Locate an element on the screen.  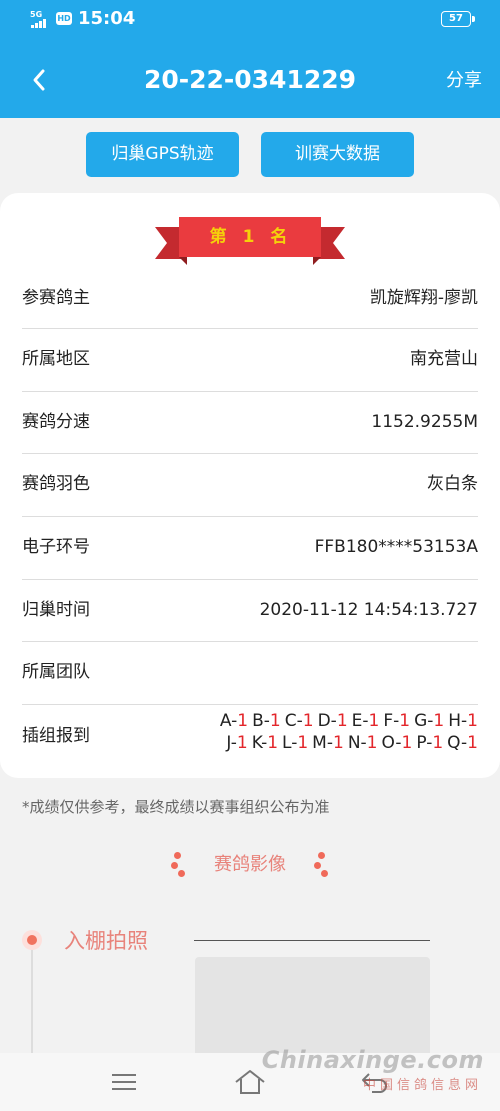
checkin-cell: N-1 is located at coordinates (363, 743).